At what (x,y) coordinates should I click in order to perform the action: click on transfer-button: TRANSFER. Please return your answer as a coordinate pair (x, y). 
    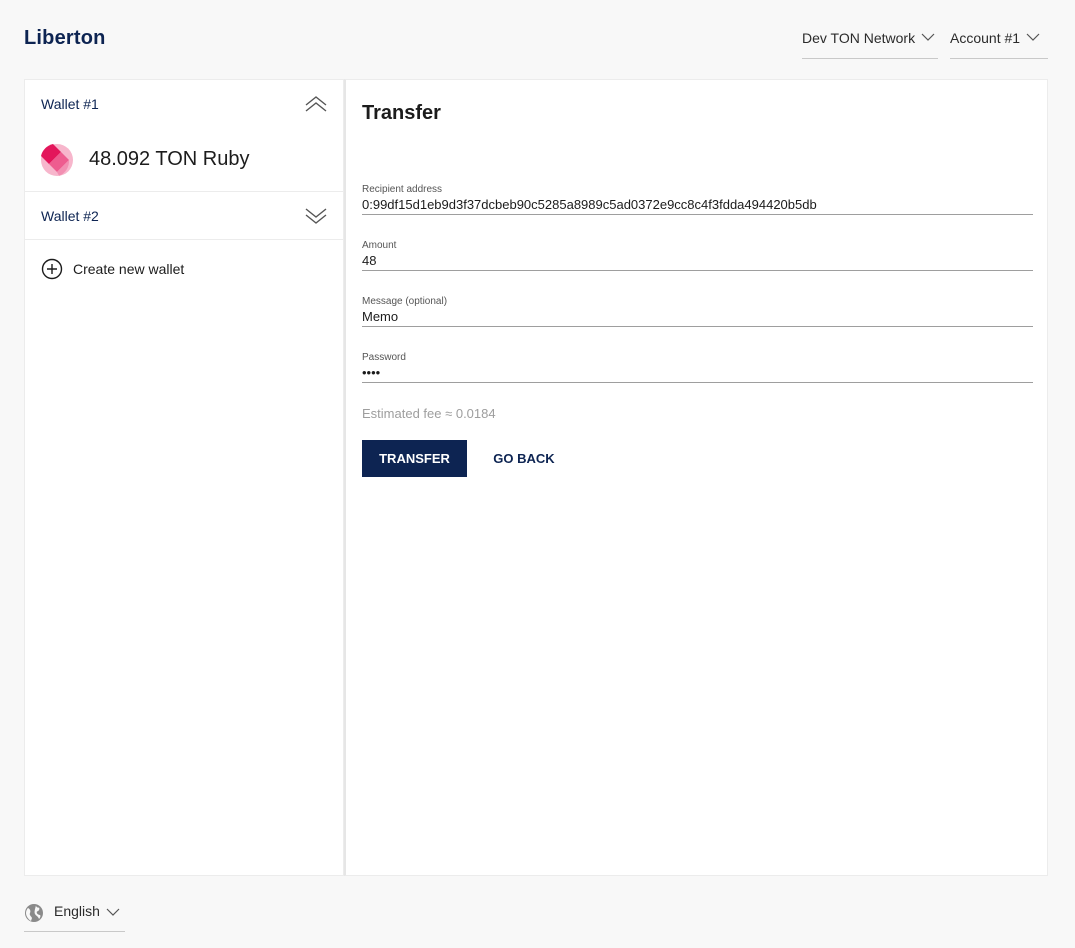
    Looking at the image, I should click on (414, 458).